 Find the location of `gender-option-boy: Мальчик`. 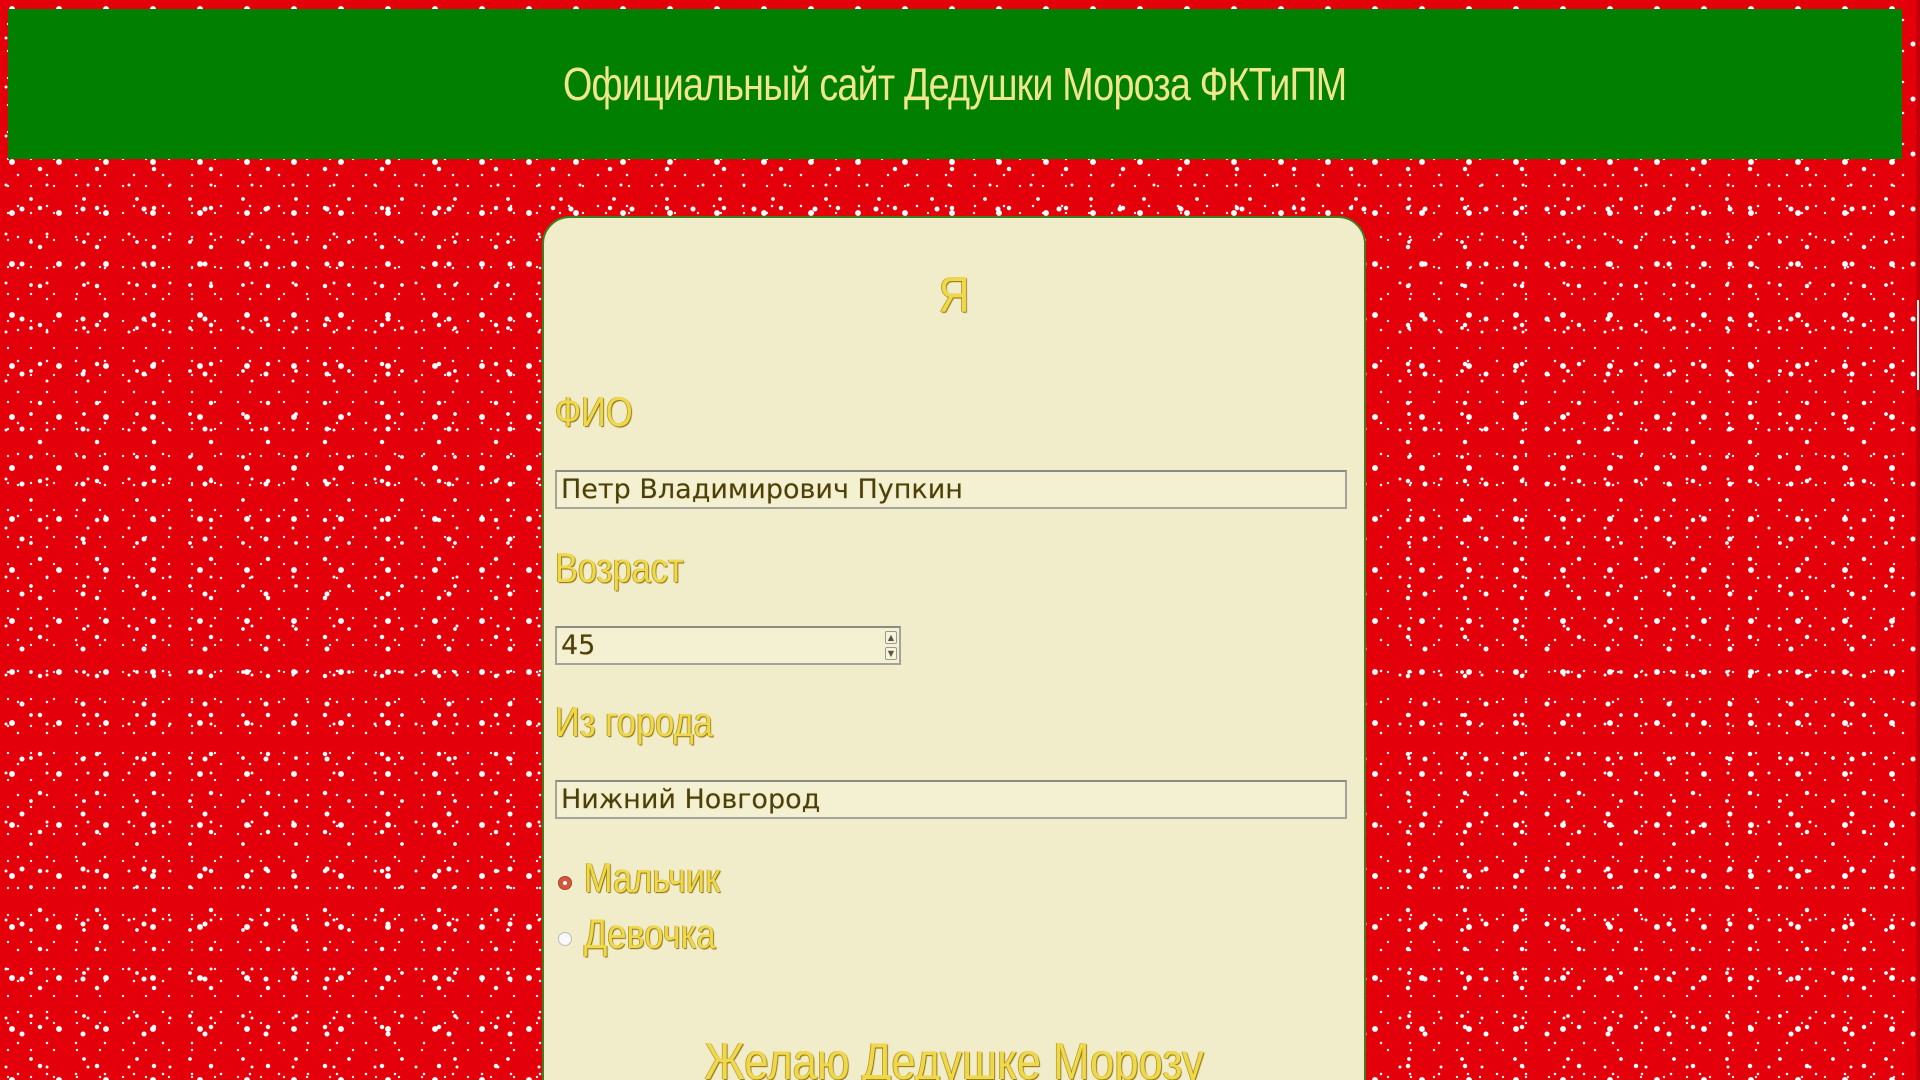

gender-option-boy: Мальчик is located at coordinates (654, 878).